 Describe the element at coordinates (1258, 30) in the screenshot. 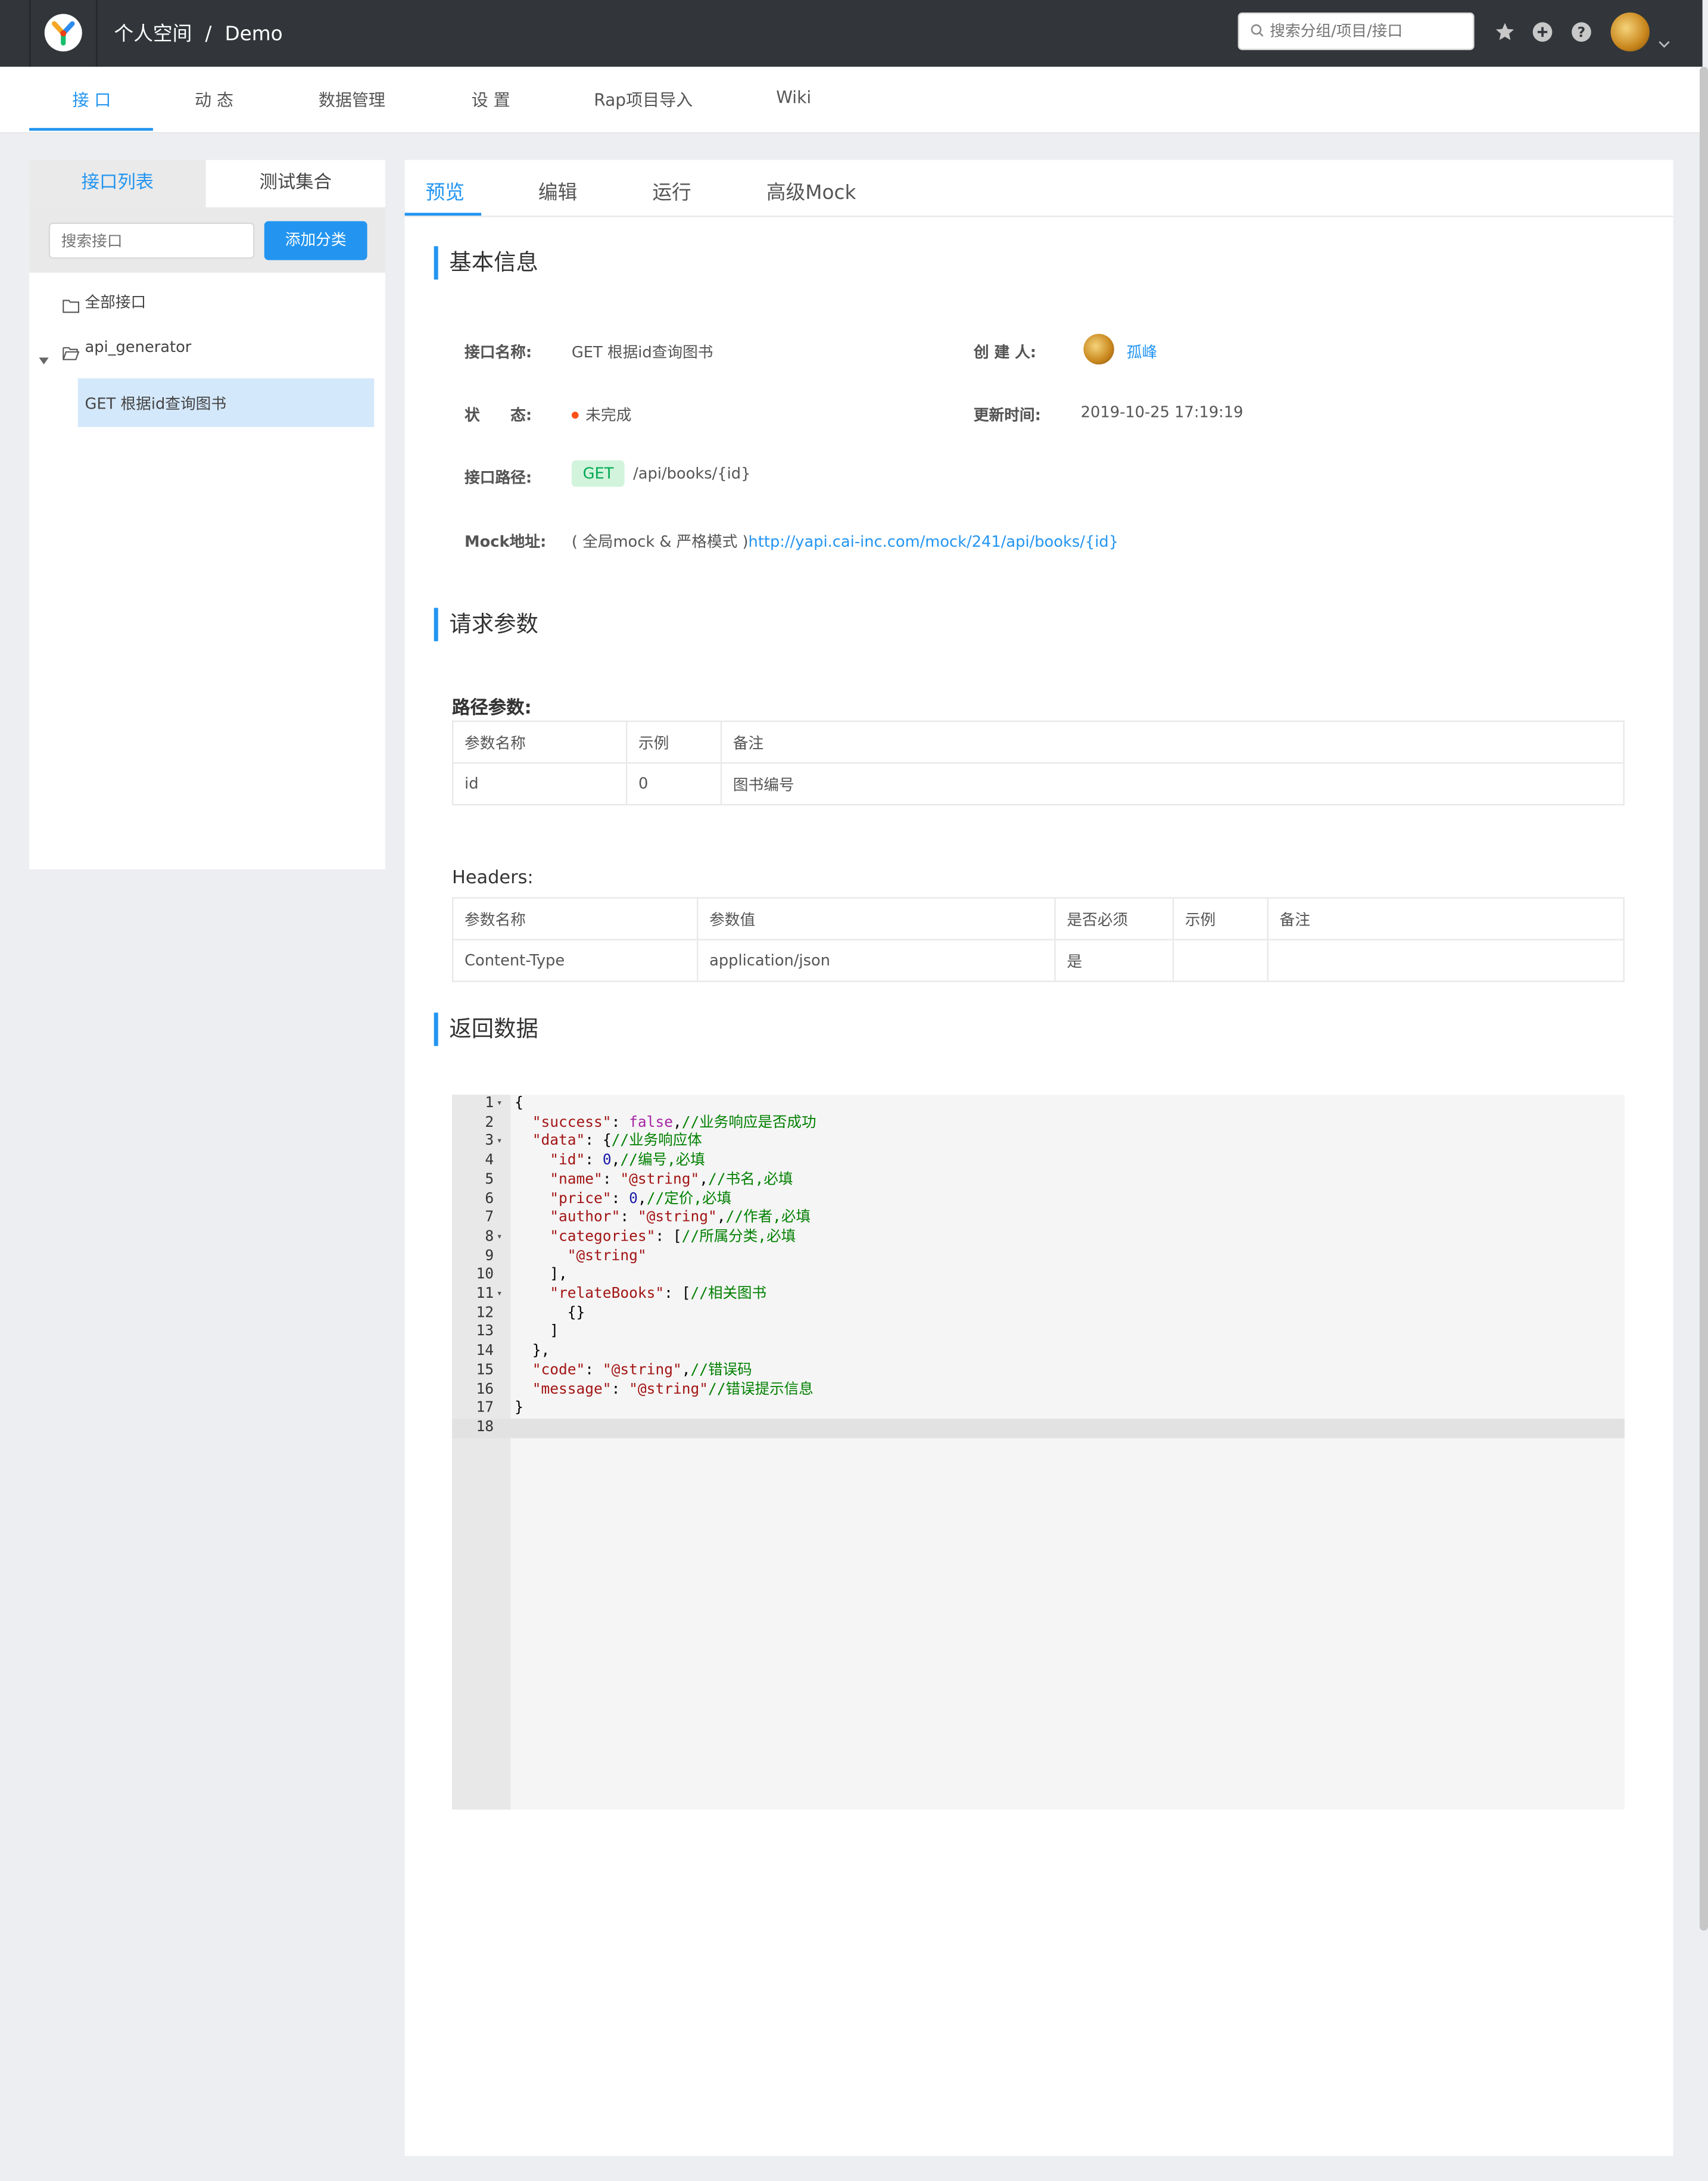

I see `search-icon` at that location.